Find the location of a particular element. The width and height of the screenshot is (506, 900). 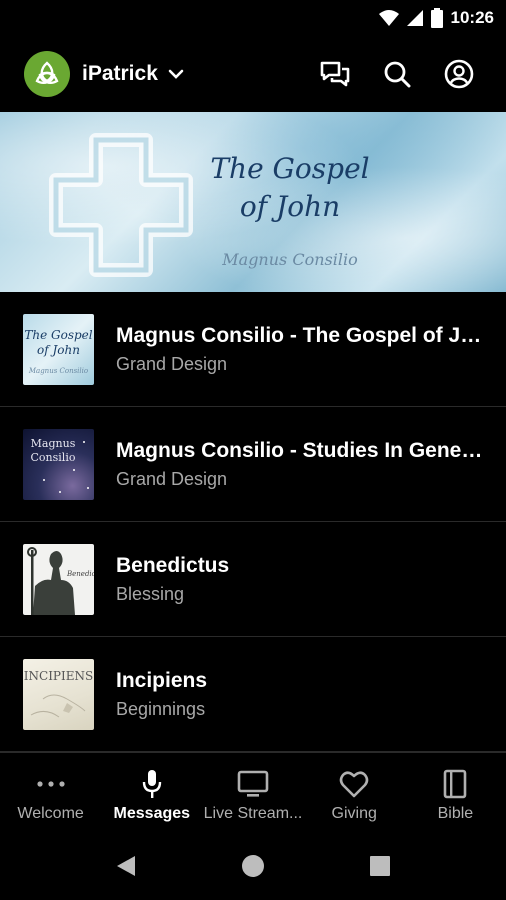

list-item: Benedictus Benedictus Blessing is located at coordinates (253, 579).